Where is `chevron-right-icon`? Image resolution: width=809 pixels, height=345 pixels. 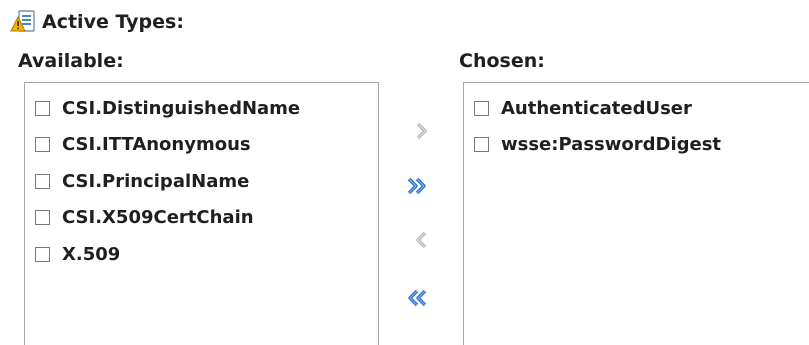 chevron-right-icon is located at coordinates (421, 131).